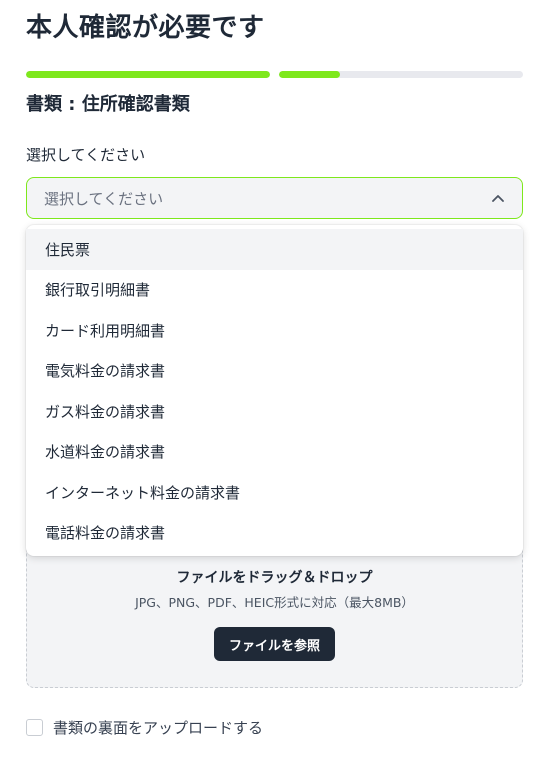  Describe the element at coordinates (498, 198) in the screenshot. I see `chevron-up-icon` at that location.